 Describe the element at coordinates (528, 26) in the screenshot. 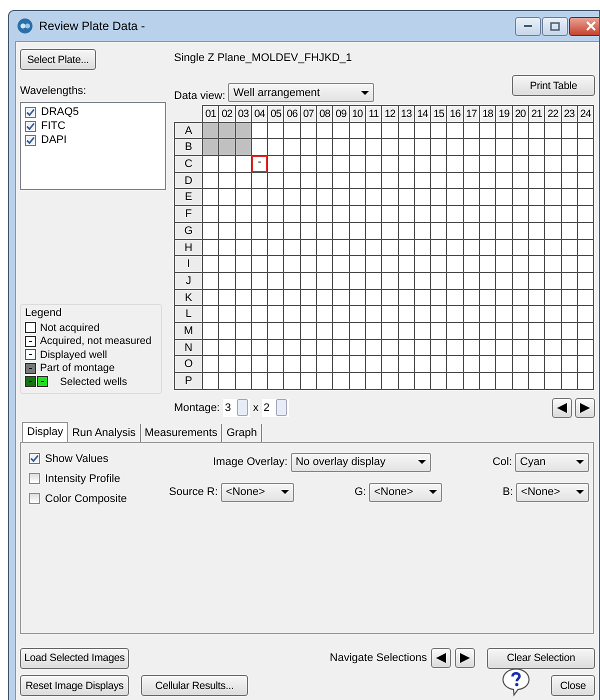

I see `minimize-button` at that location.